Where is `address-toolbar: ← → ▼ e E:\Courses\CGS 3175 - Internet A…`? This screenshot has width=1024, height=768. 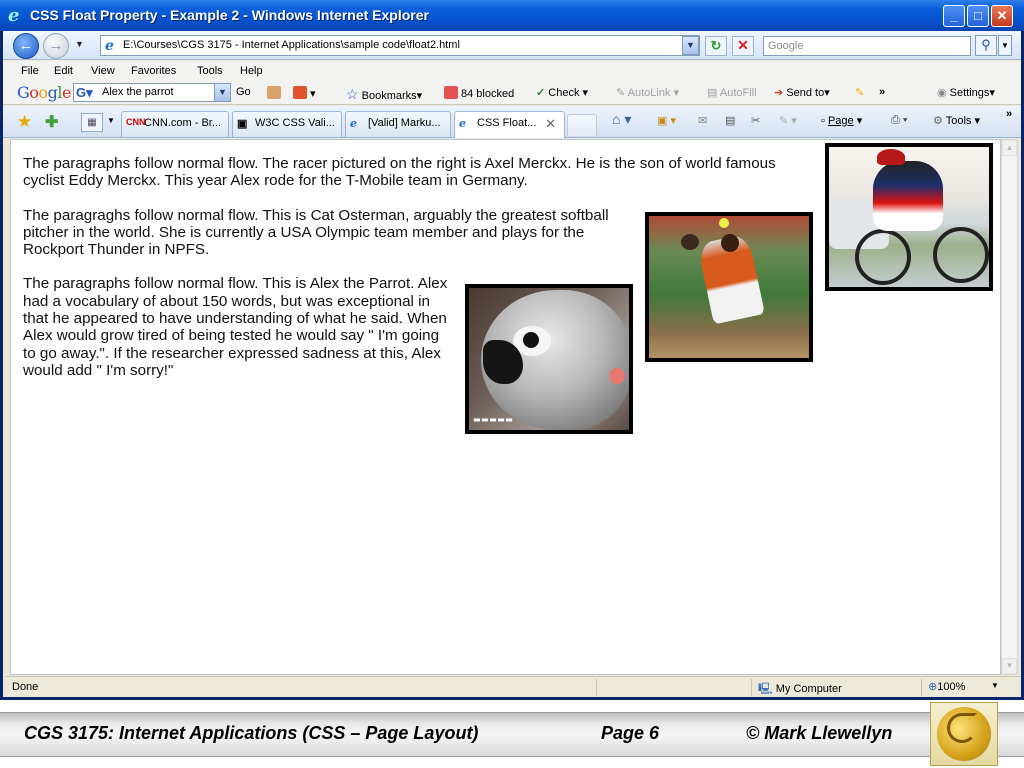 address-toolbar: ← → ▼ e E:\Courses\CGS 3175 - Internet A… is located at coordinates (512, 45).